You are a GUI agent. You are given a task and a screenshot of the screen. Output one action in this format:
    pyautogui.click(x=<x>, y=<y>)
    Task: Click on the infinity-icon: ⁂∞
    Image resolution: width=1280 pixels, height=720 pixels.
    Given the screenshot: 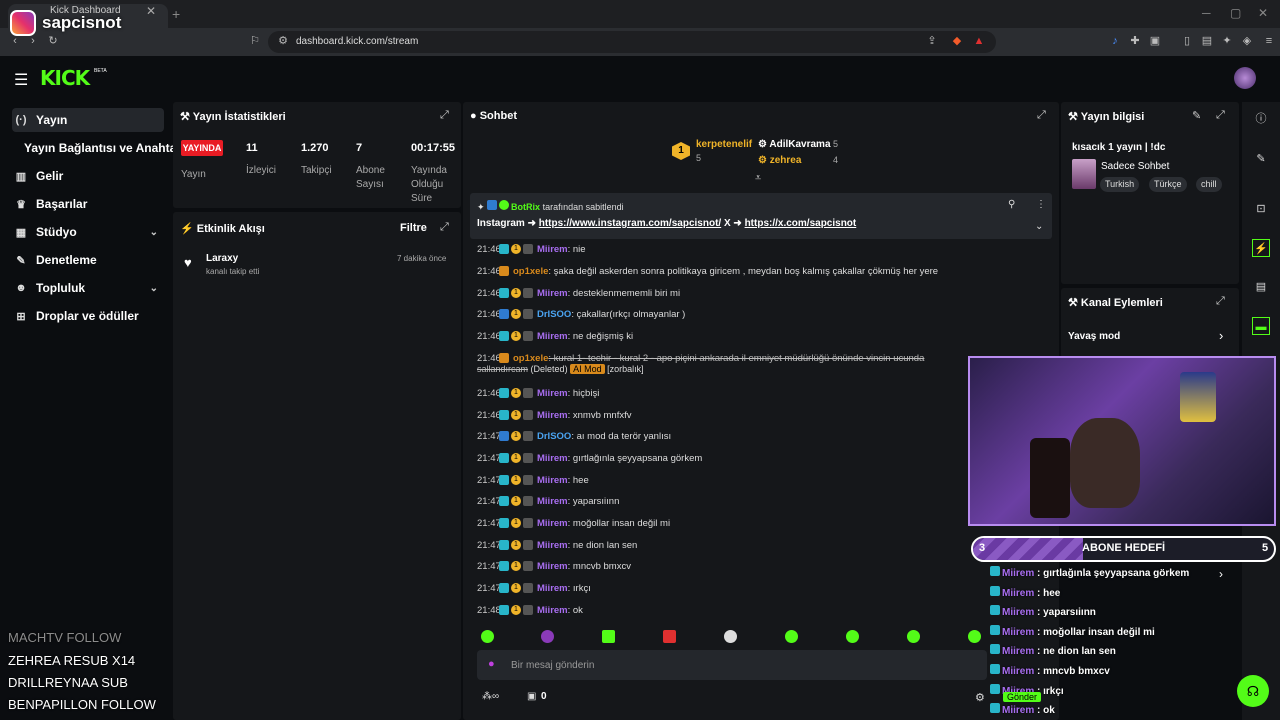 What is the action you would take?
    pyautogui.click(x=490, y=696)
    